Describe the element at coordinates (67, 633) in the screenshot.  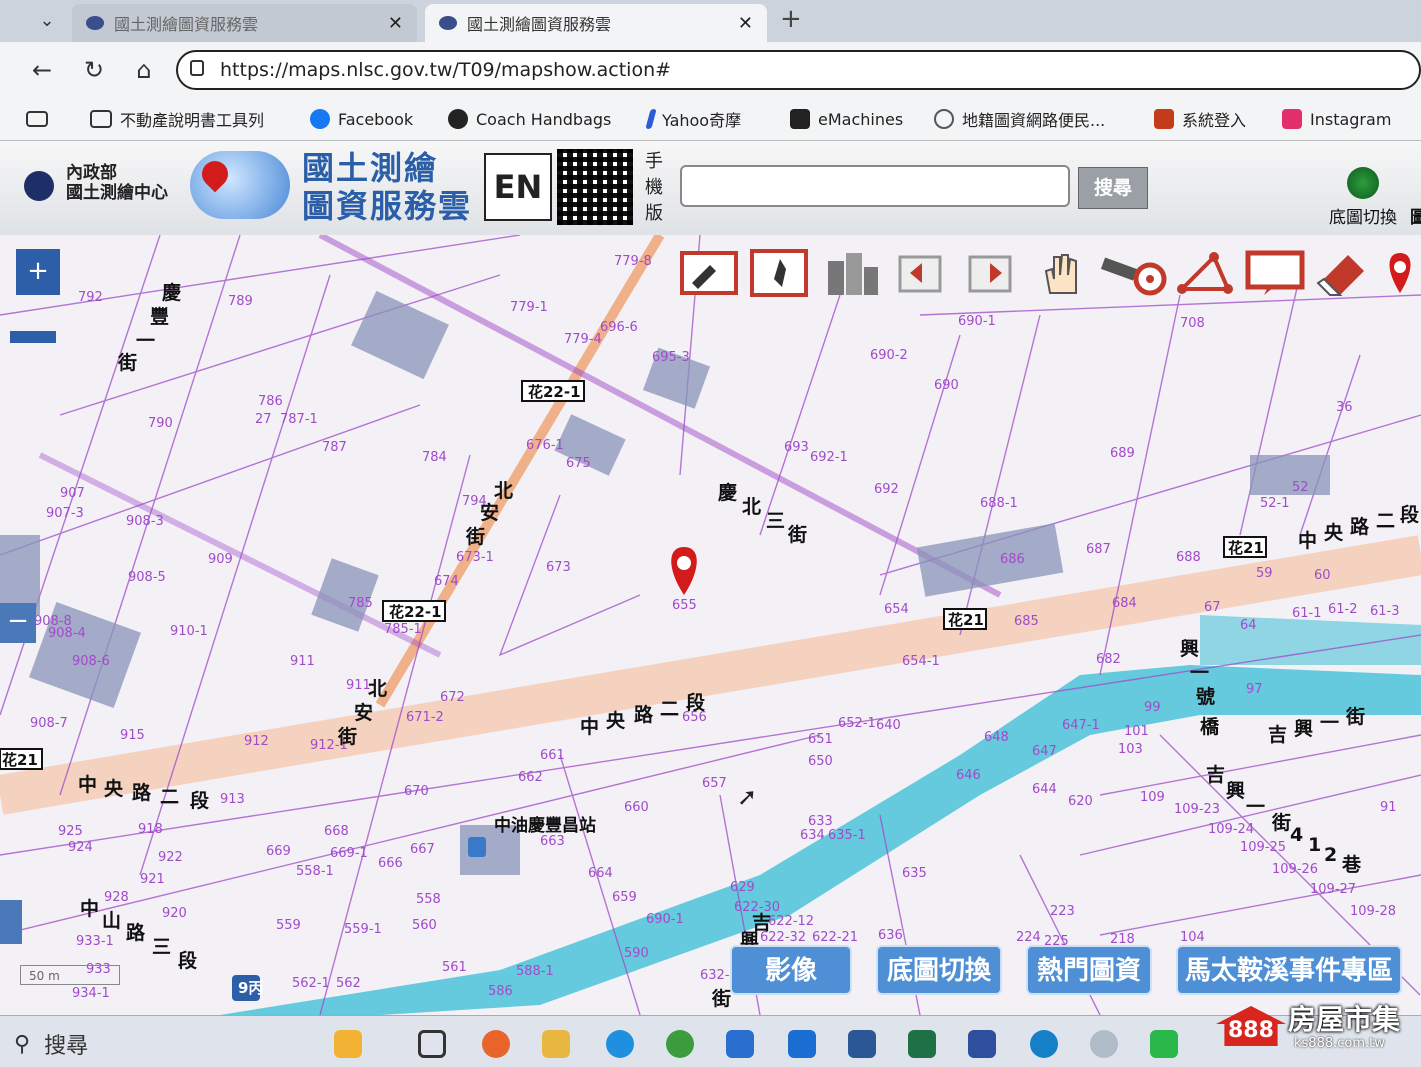
I see `svg-text: 908-4` at that location.